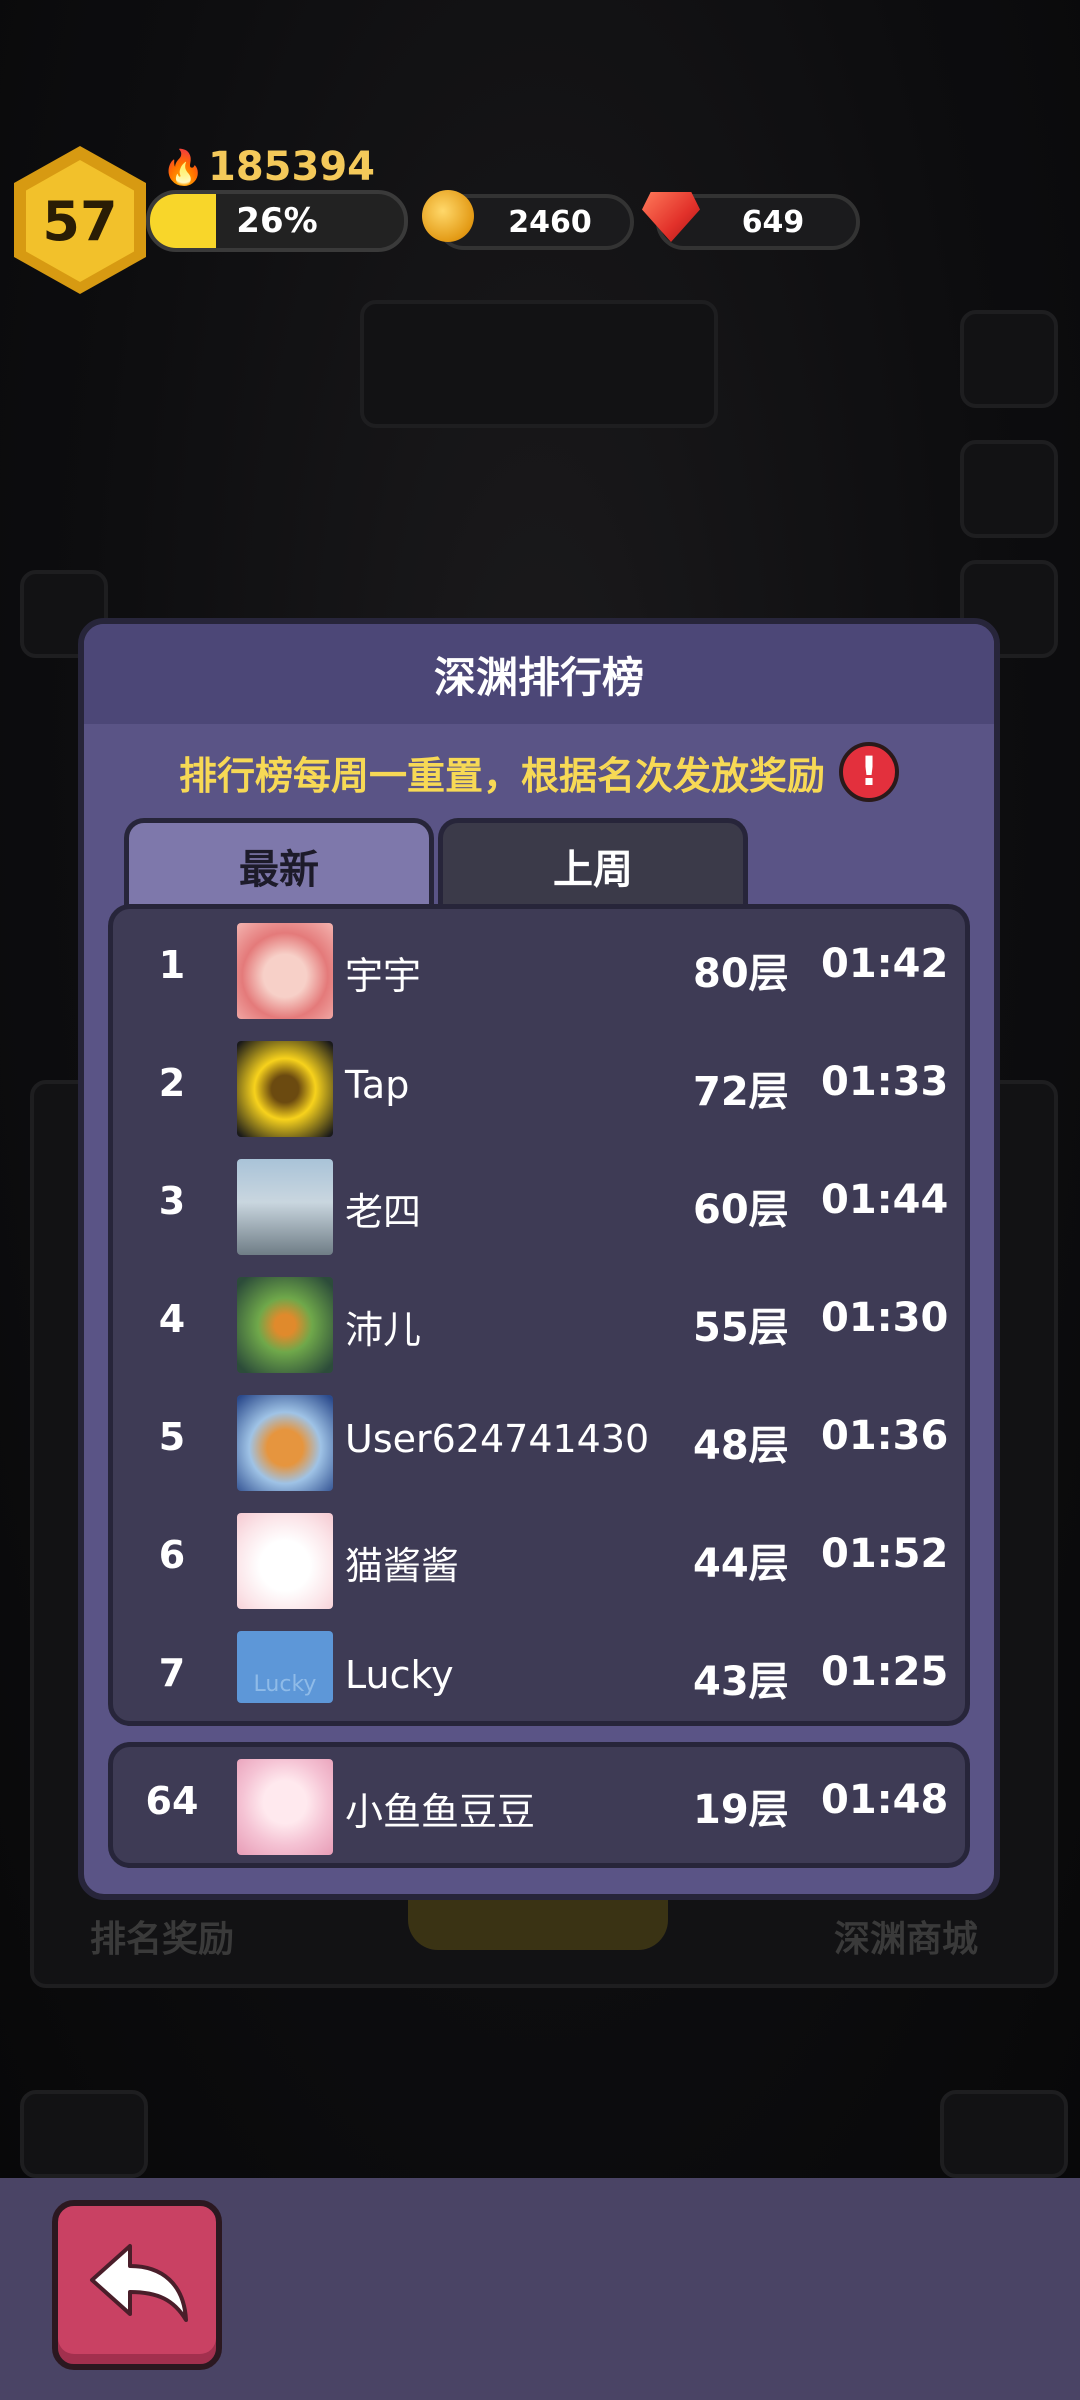 The height and width of the screenshot is (2400, 1080). What do you see at coordinates (183, 168) in the screenshot?
I see `flame-icon: 🔥` at bounding box center [183, 168].